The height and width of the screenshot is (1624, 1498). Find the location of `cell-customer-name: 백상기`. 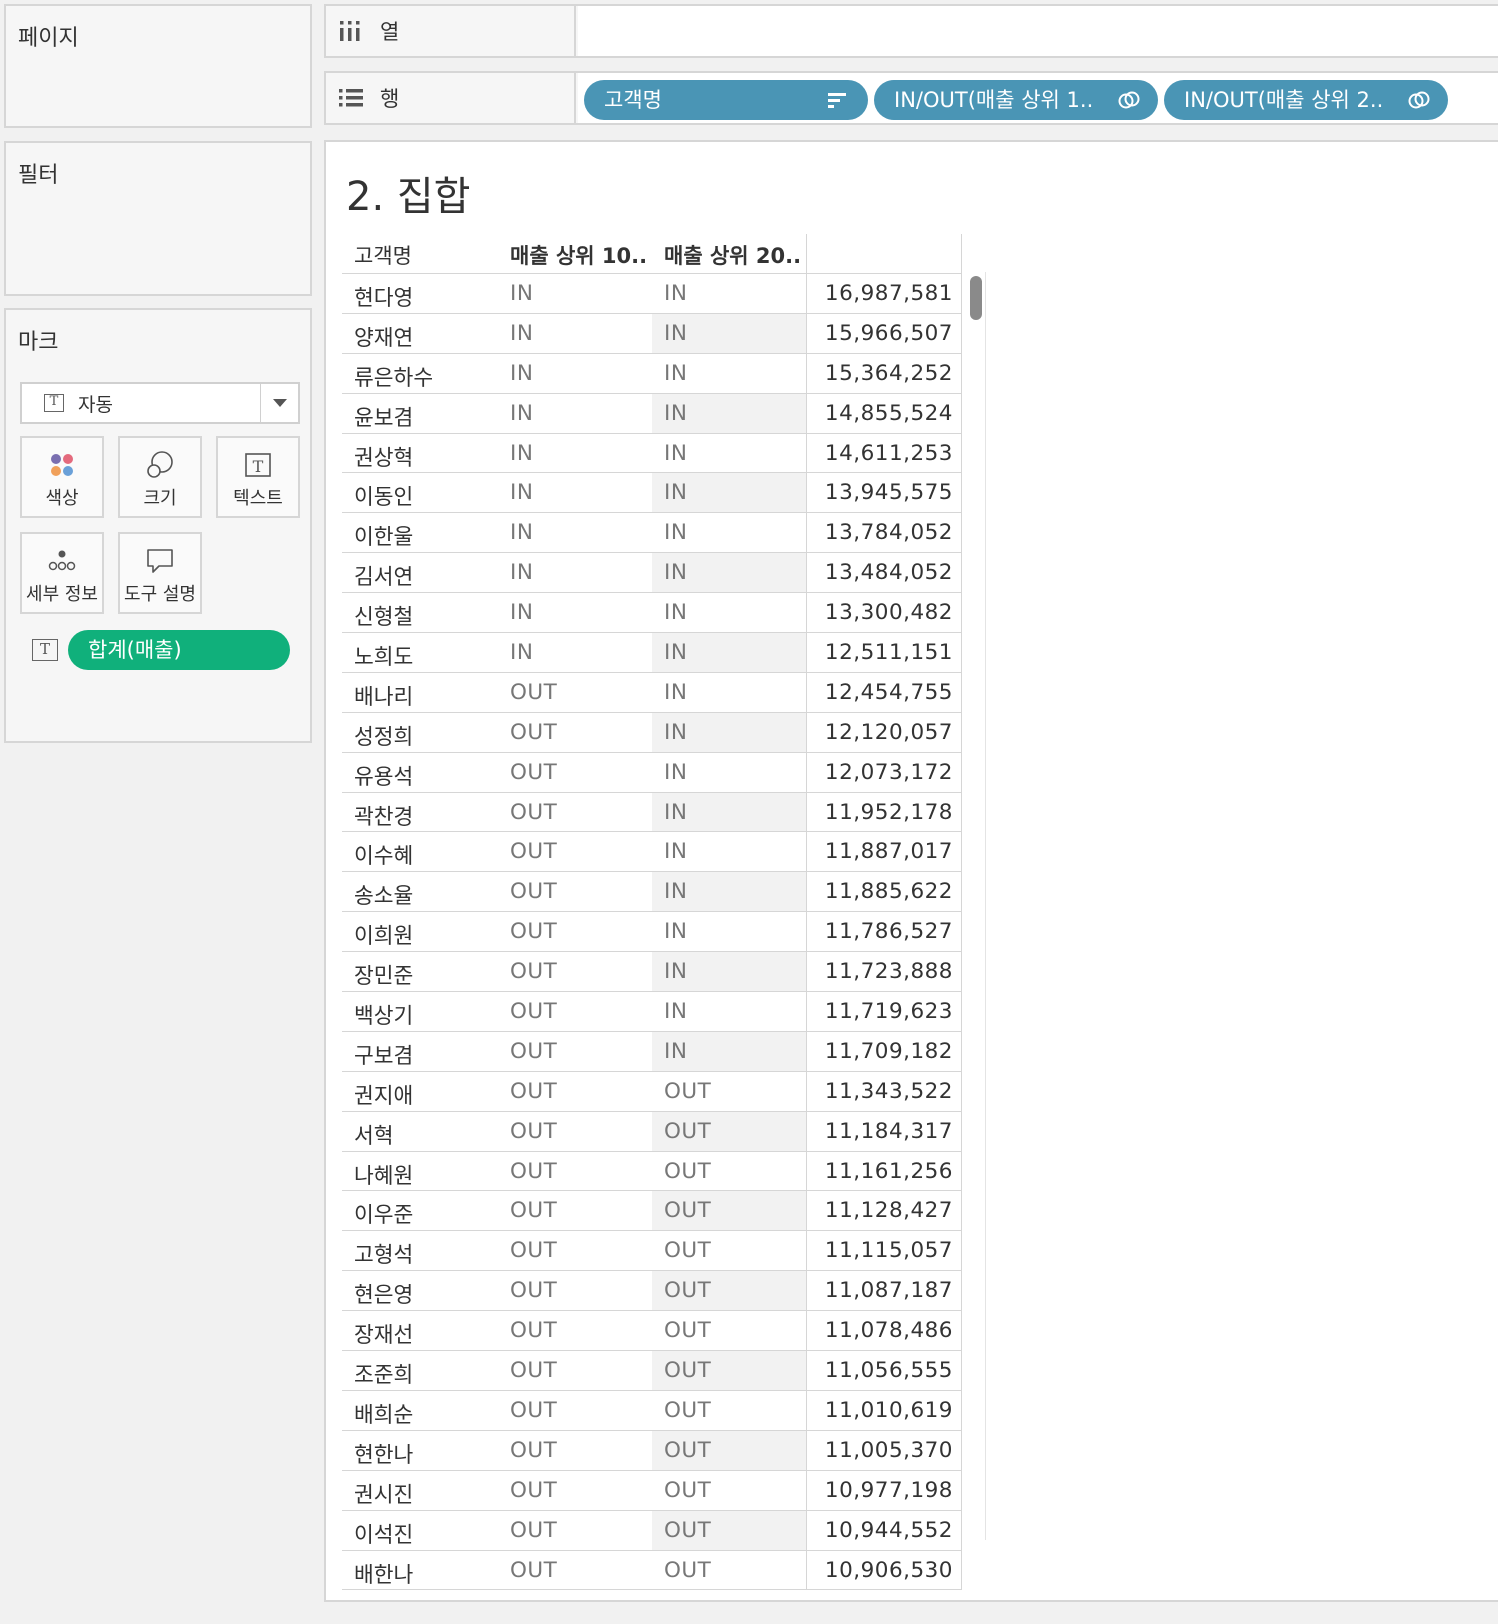

cell-customer-name: 백상기 is located at coordinates (384, 1017).